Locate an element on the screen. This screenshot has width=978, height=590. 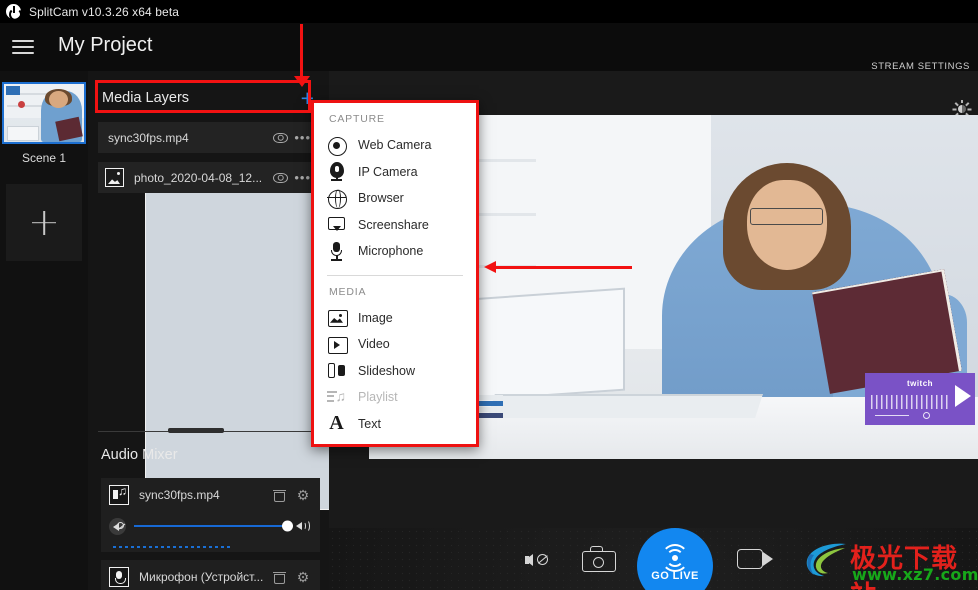
title-bar: SplitCam v10.3.26 x64 beta is located at coordinates (489, 11).